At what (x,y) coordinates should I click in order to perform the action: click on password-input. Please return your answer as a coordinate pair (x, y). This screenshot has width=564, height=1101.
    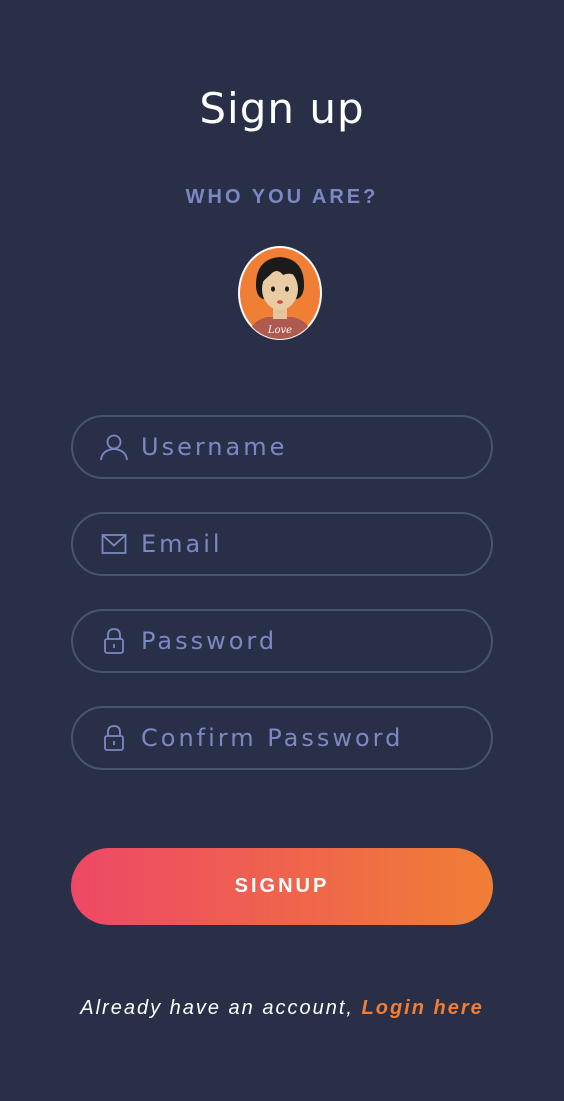
    Looking at the image, I should click on (304, 641).